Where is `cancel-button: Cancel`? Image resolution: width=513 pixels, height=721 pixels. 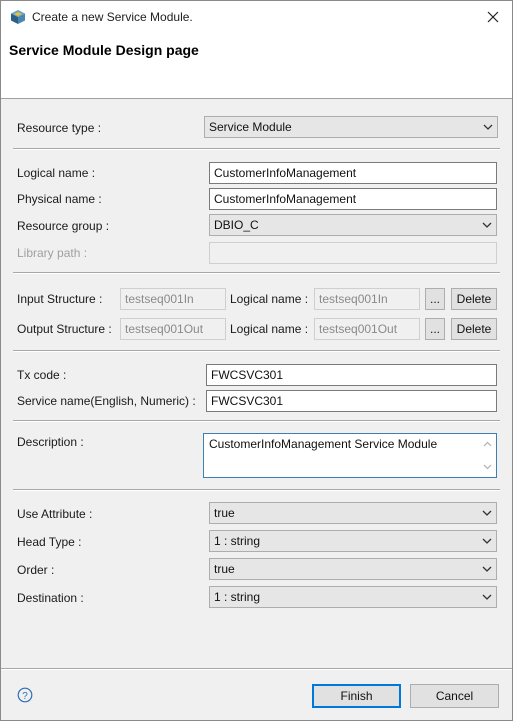
cancel-button: Cancel is located at coordinates (454, 696).